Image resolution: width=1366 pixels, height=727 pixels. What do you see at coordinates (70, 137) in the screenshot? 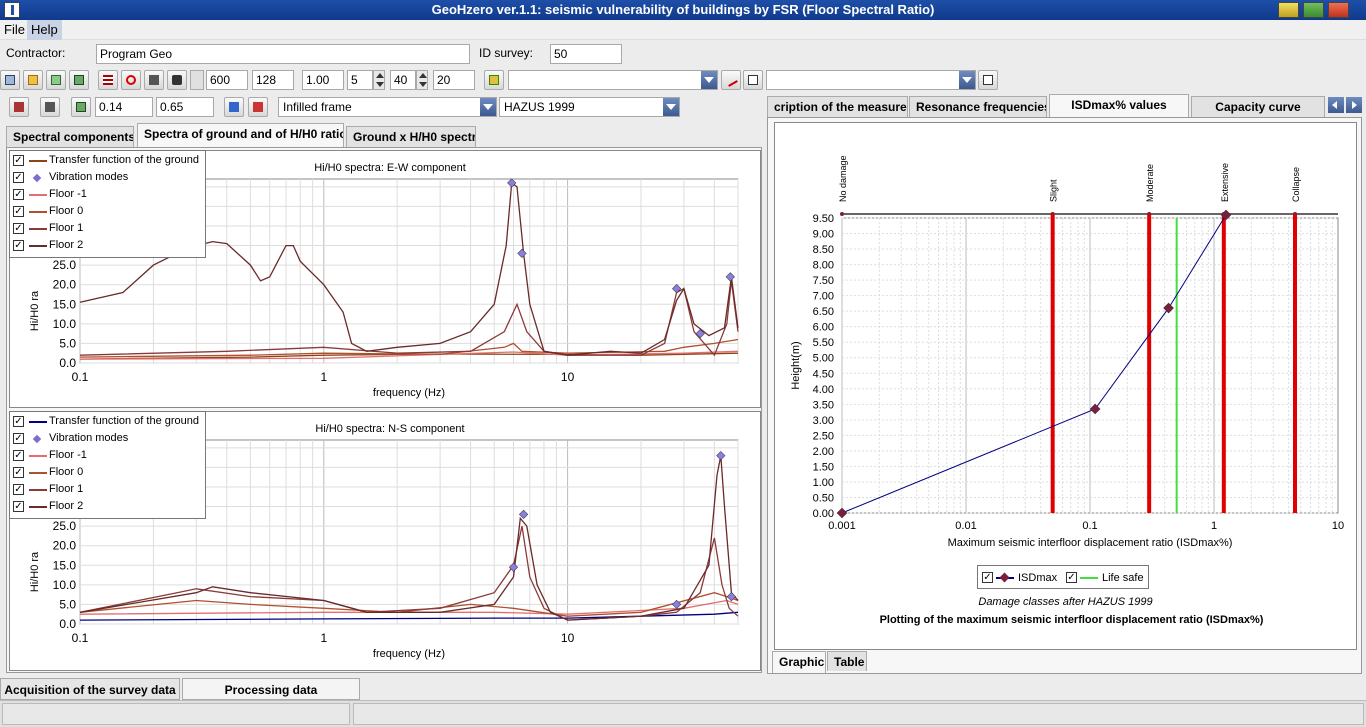
I see `tab-spectral-components: Spectral components` at bounding box center [70, 137].